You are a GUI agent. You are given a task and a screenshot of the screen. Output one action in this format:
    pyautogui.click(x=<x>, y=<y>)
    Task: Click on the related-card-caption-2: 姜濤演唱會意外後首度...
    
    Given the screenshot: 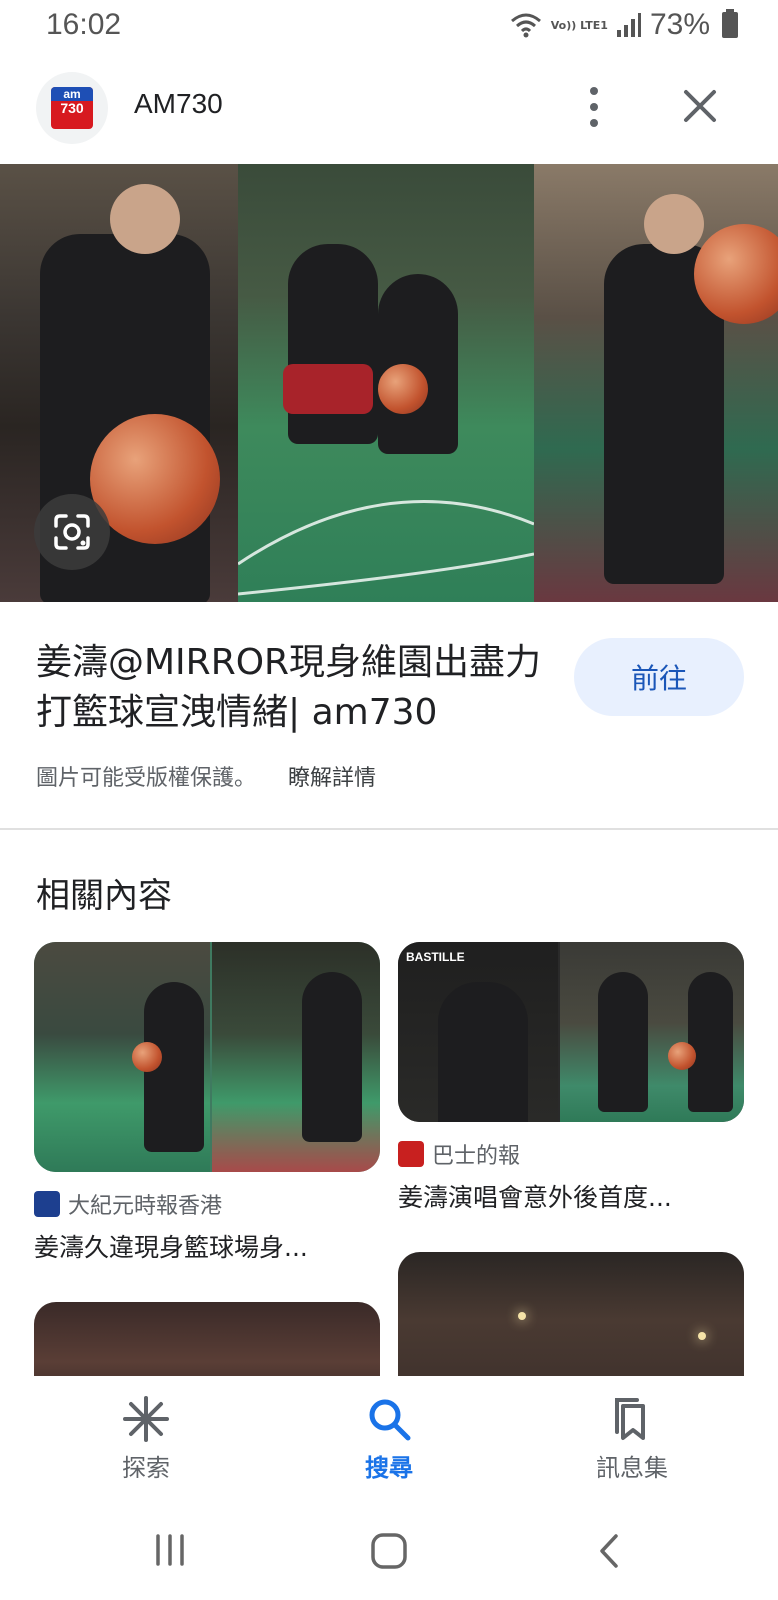 What is the action you would take?
    pyautogui.click(x=535, y=1196)
    